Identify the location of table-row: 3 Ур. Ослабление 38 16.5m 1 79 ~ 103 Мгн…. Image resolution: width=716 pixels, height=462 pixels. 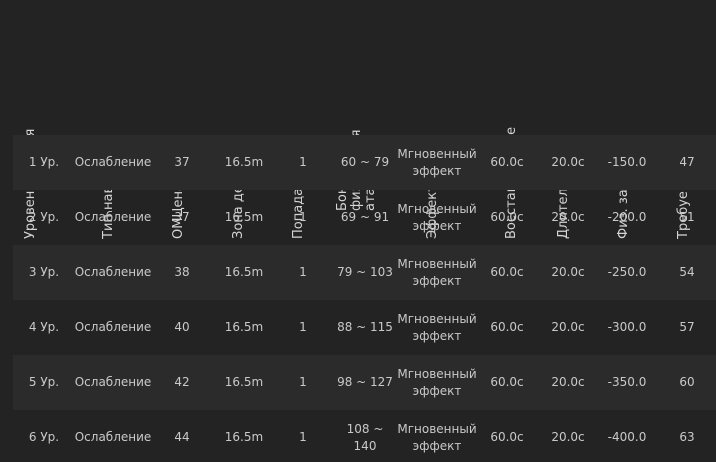
(364, 272).